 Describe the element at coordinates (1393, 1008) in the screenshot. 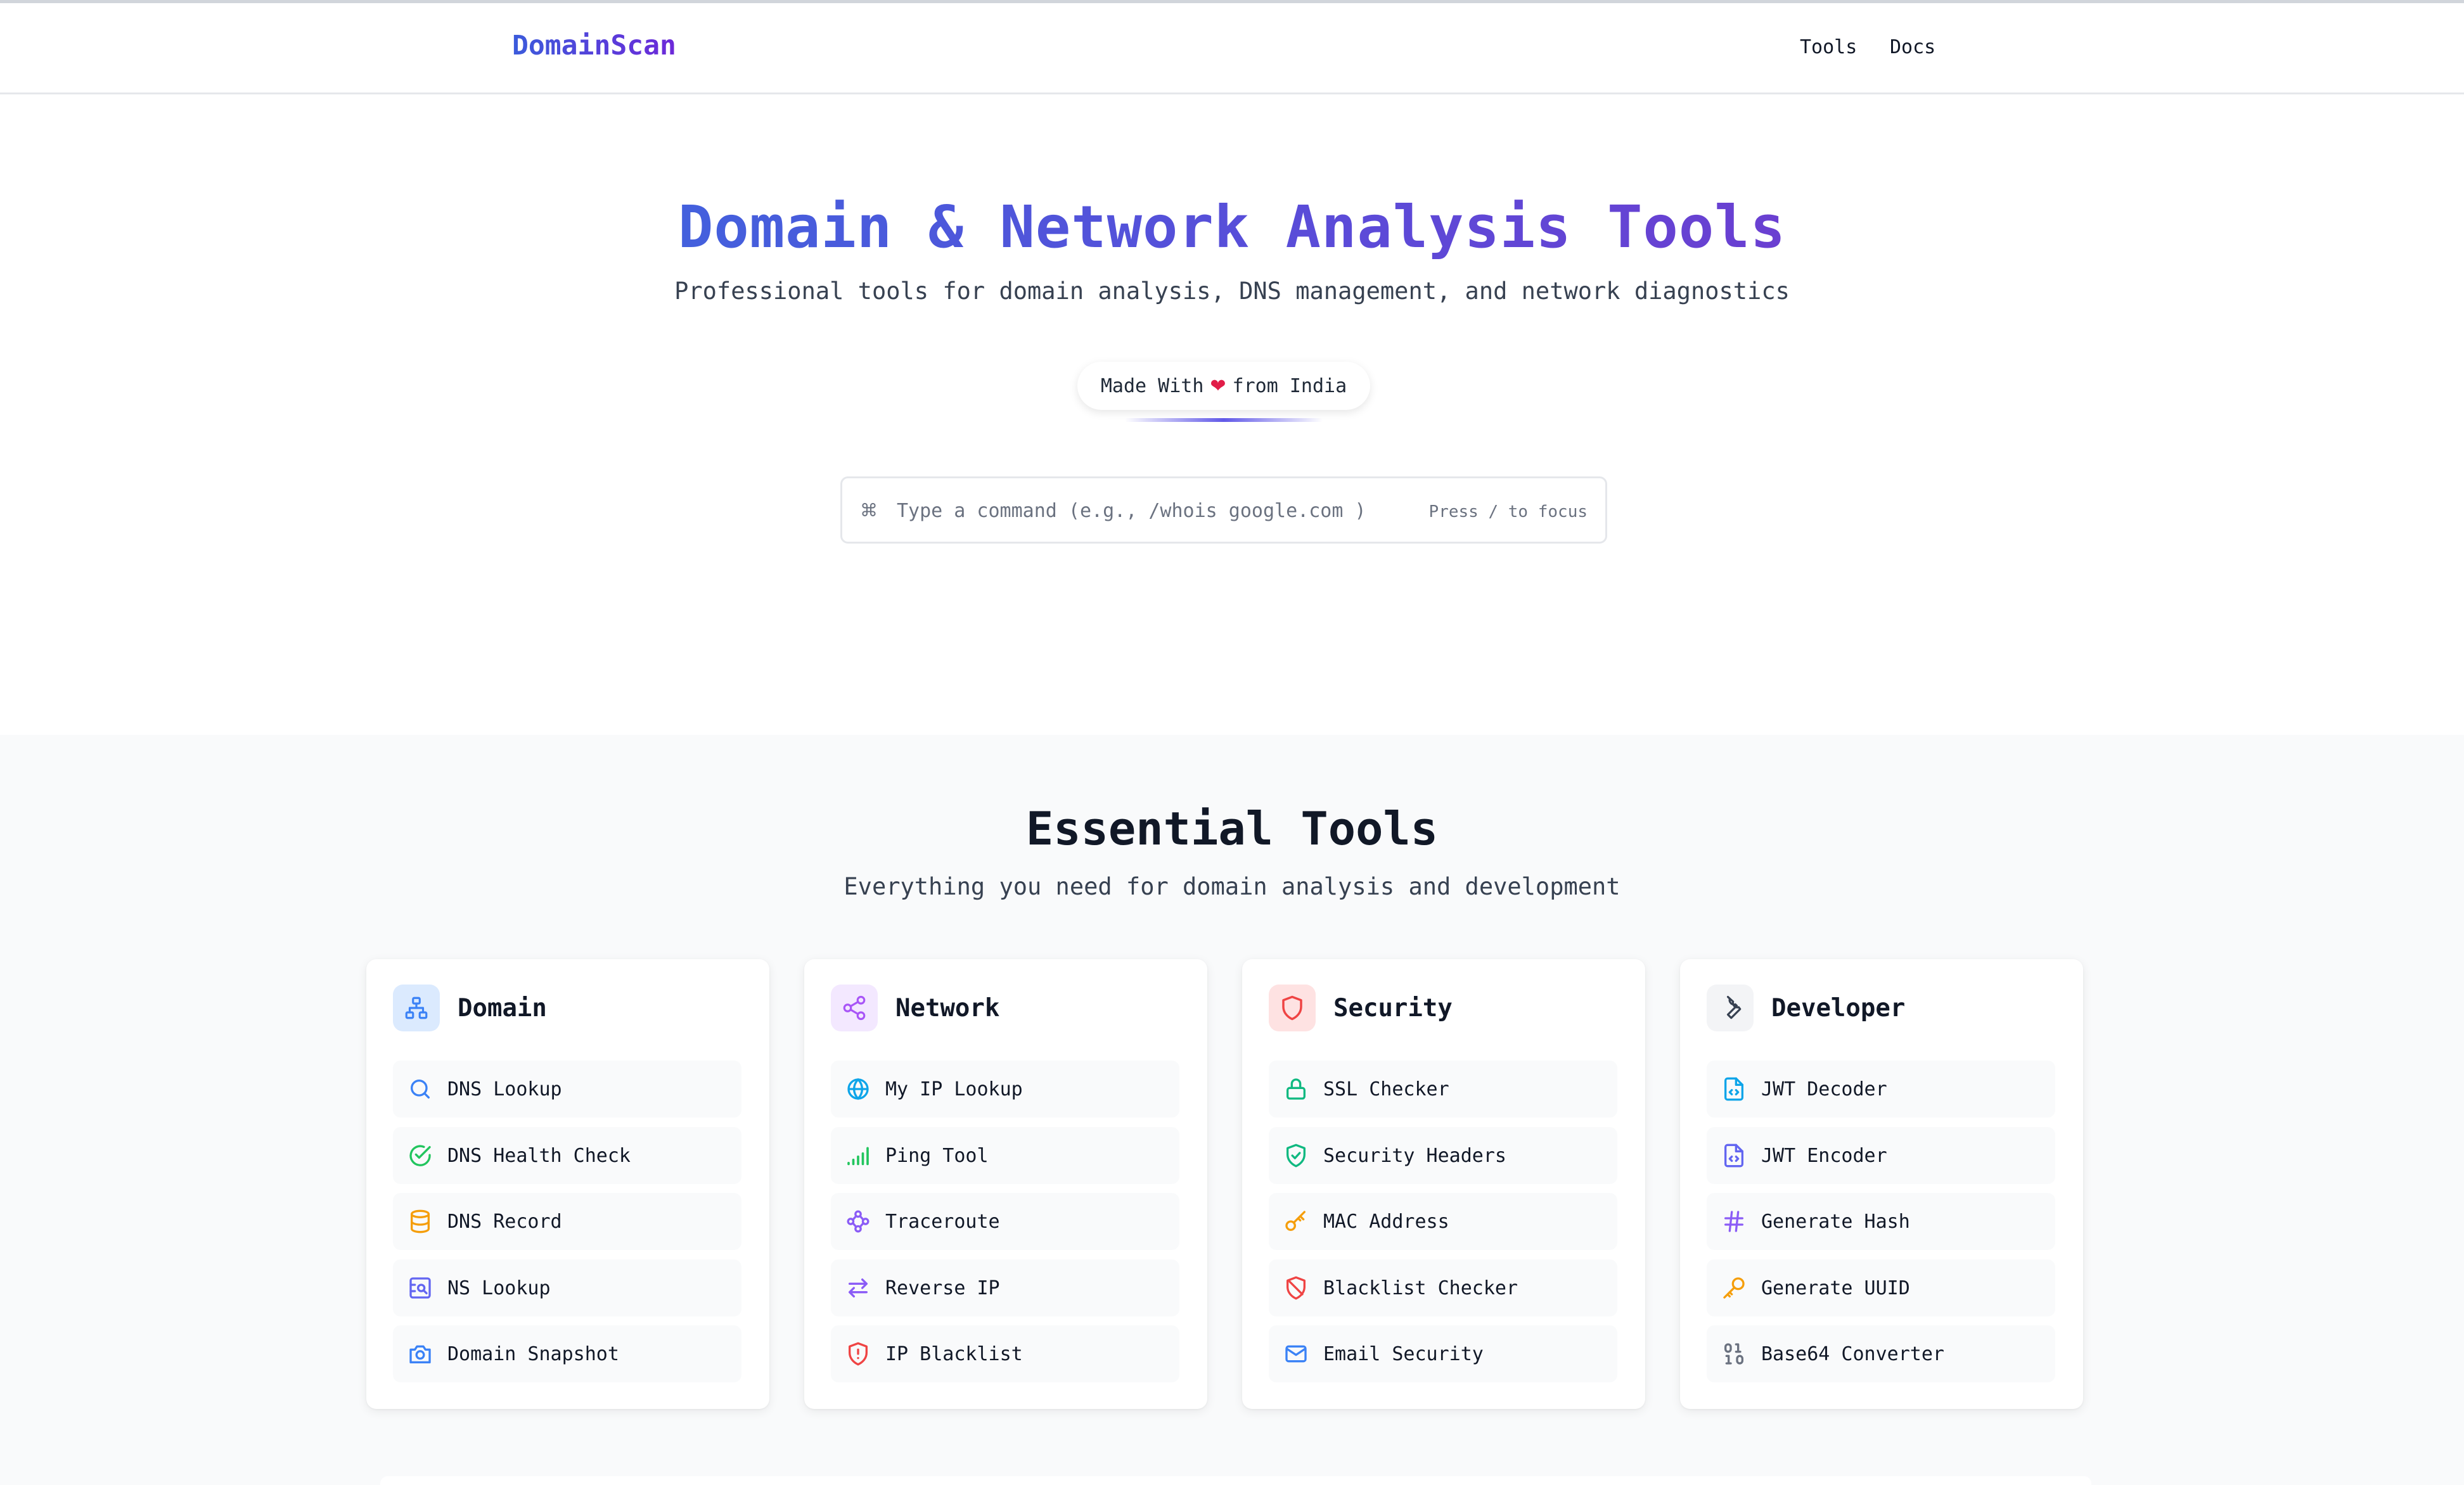

I see `category-title: Security` at that location.